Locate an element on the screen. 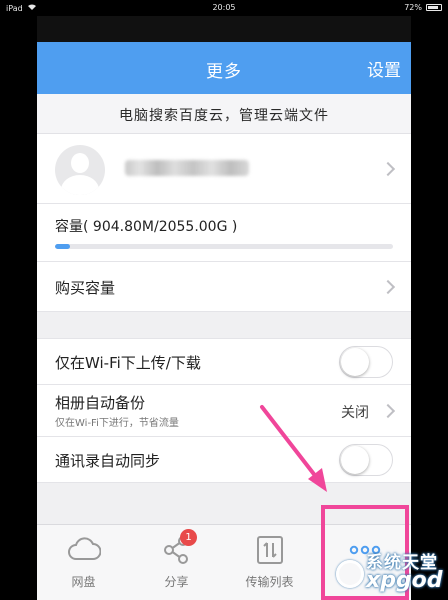 The width and height of the screenshot is (448, 600). watermark-ring-icon is located at coordinates (350, 574).